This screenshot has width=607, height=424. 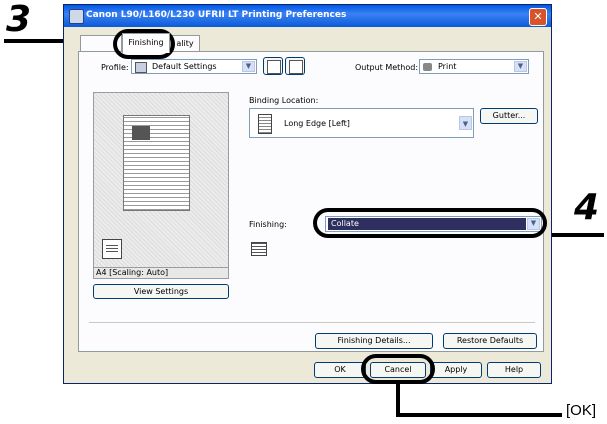 I want to click on help-button: Help, so click(x=514, y=370).